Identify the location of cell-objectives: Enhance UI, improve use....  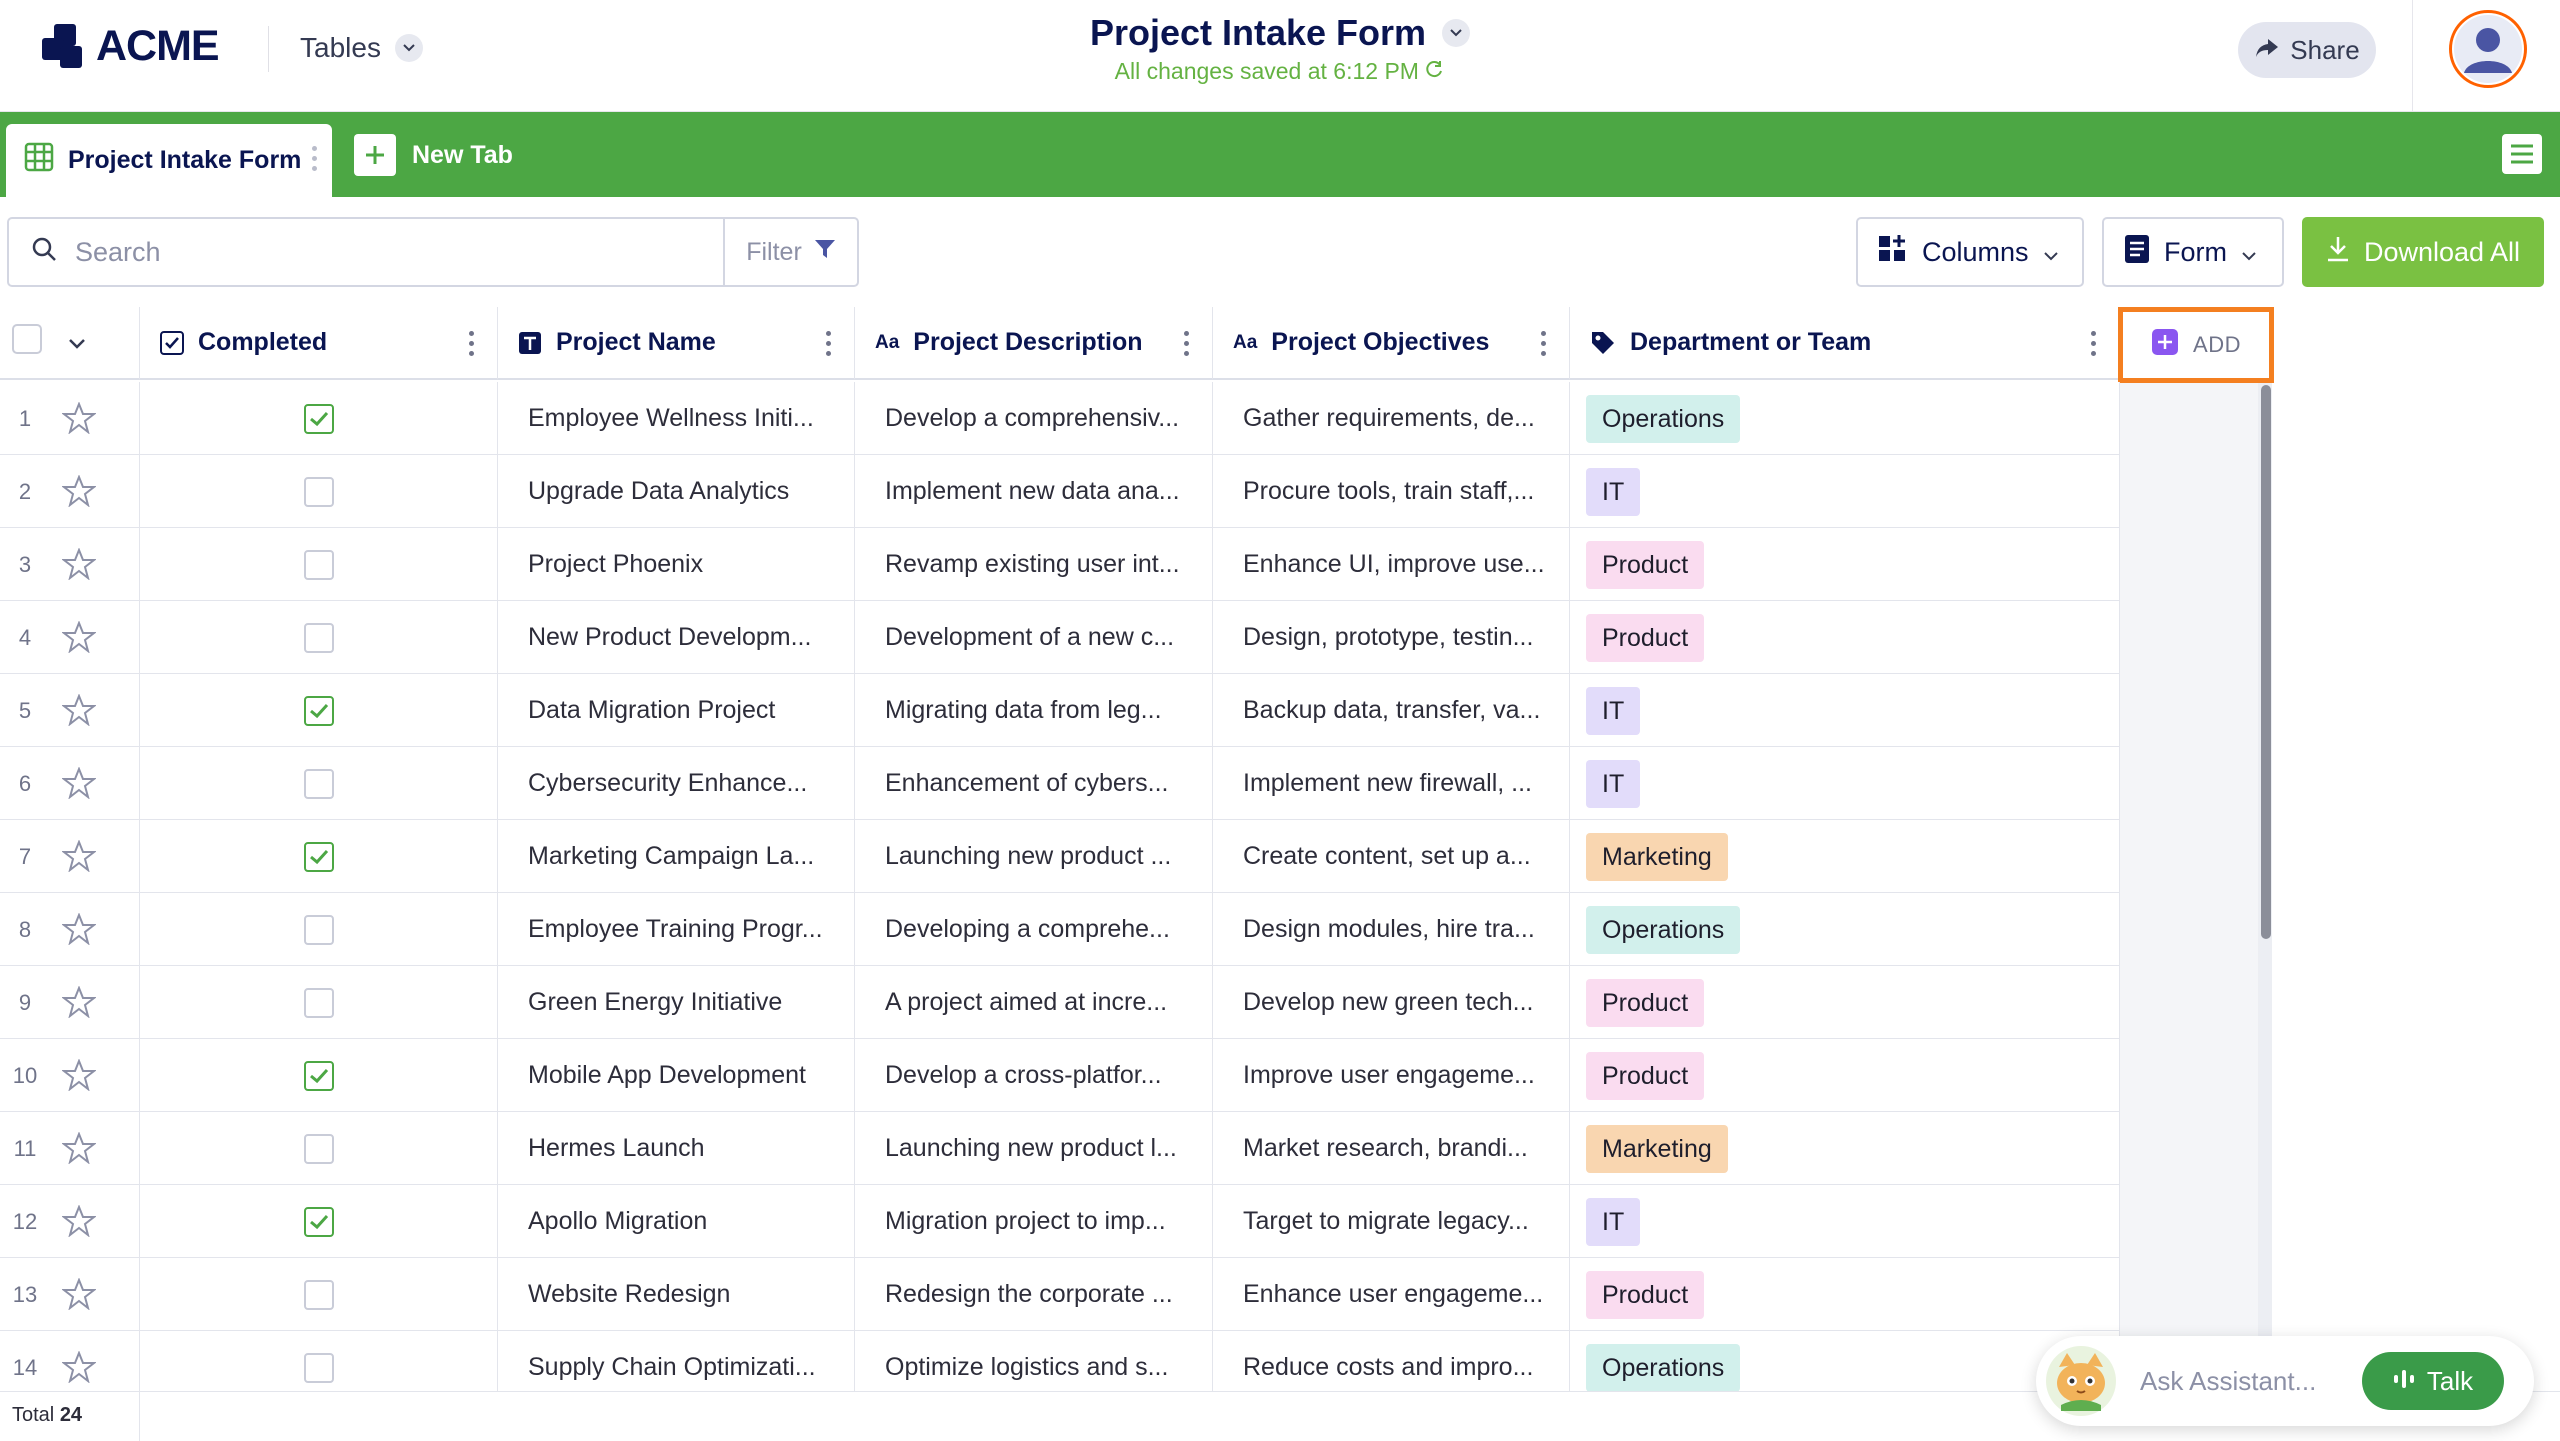
(1391, 564).